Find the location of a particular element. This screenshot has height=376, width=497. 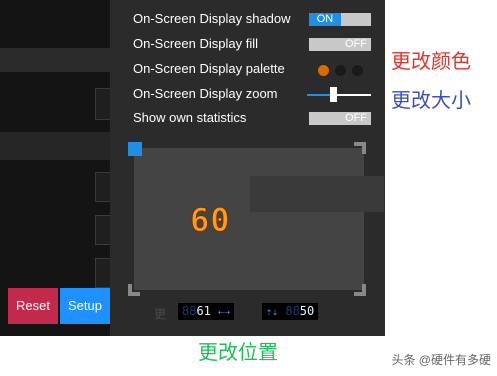

corner-bottom-left-handle is located at coordinates (134, 290).